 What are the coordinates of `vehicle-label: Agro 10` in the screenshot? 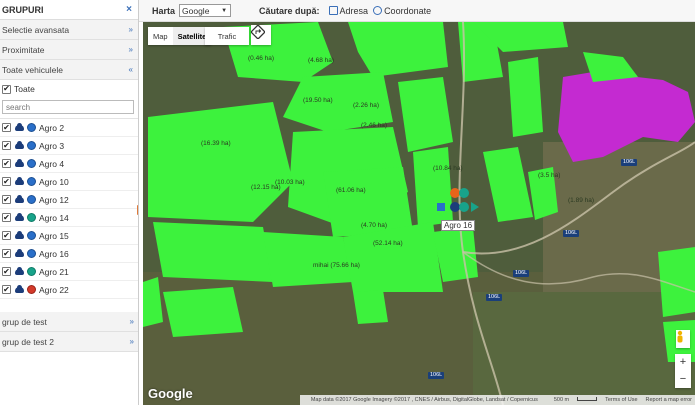 It's located at (54, 181).